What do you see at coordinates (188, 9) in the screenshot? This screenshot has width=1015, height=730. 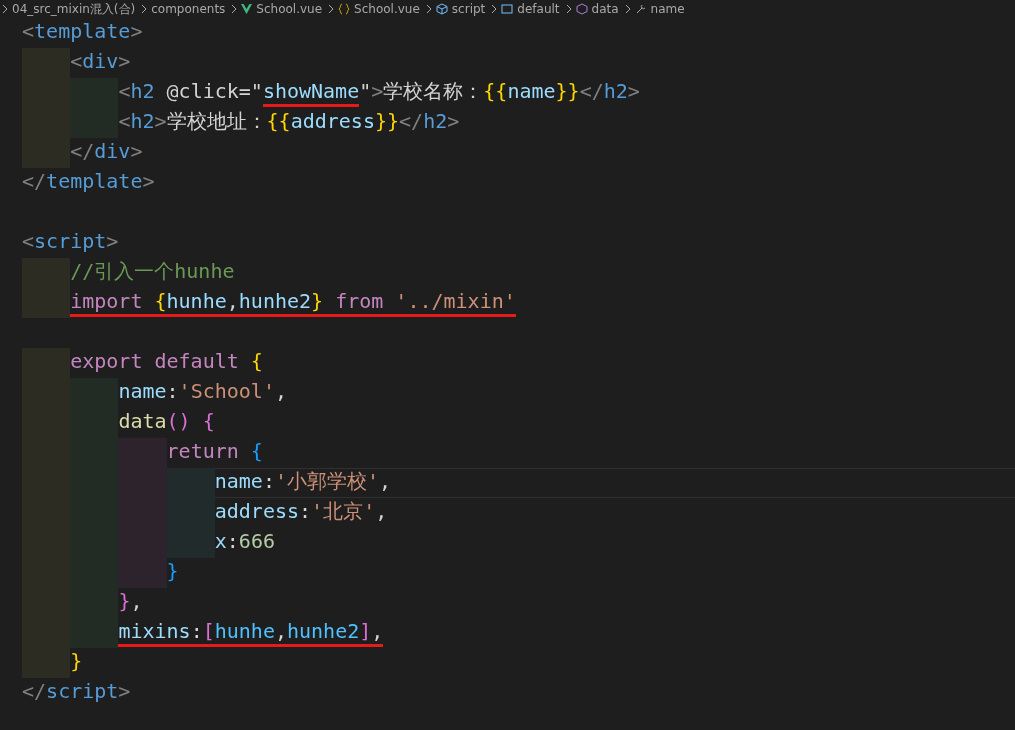 I see `breadcrumb-item: components` at bounding box center [188, 9].